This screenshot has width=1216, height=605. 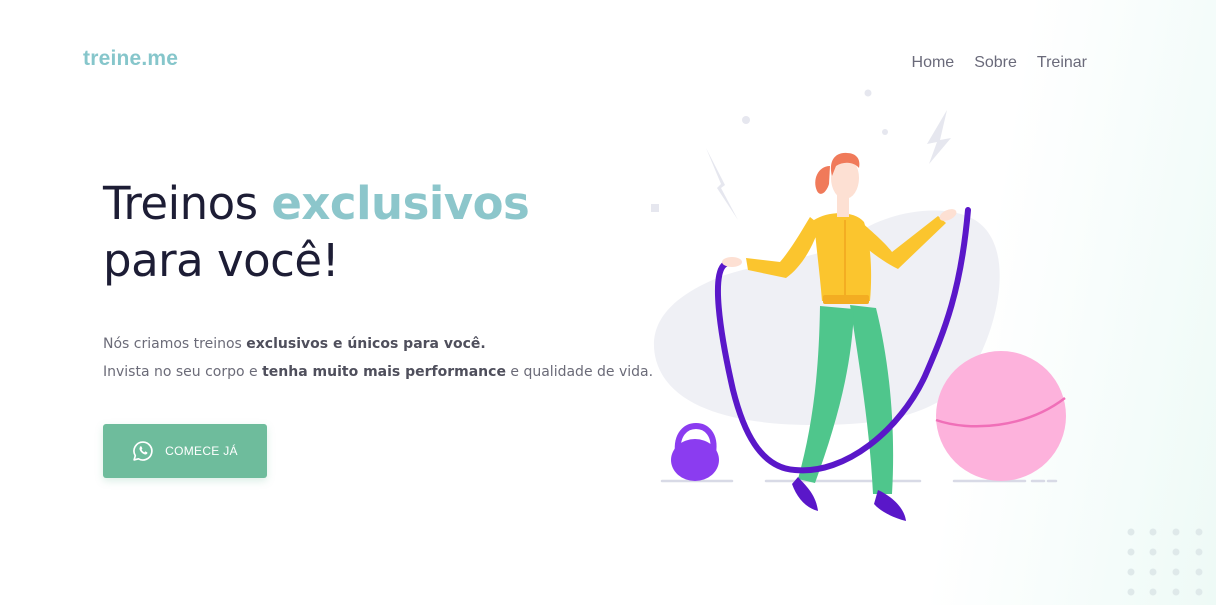 I want to click on whatsapp-icon, so click(x=143, y=451).